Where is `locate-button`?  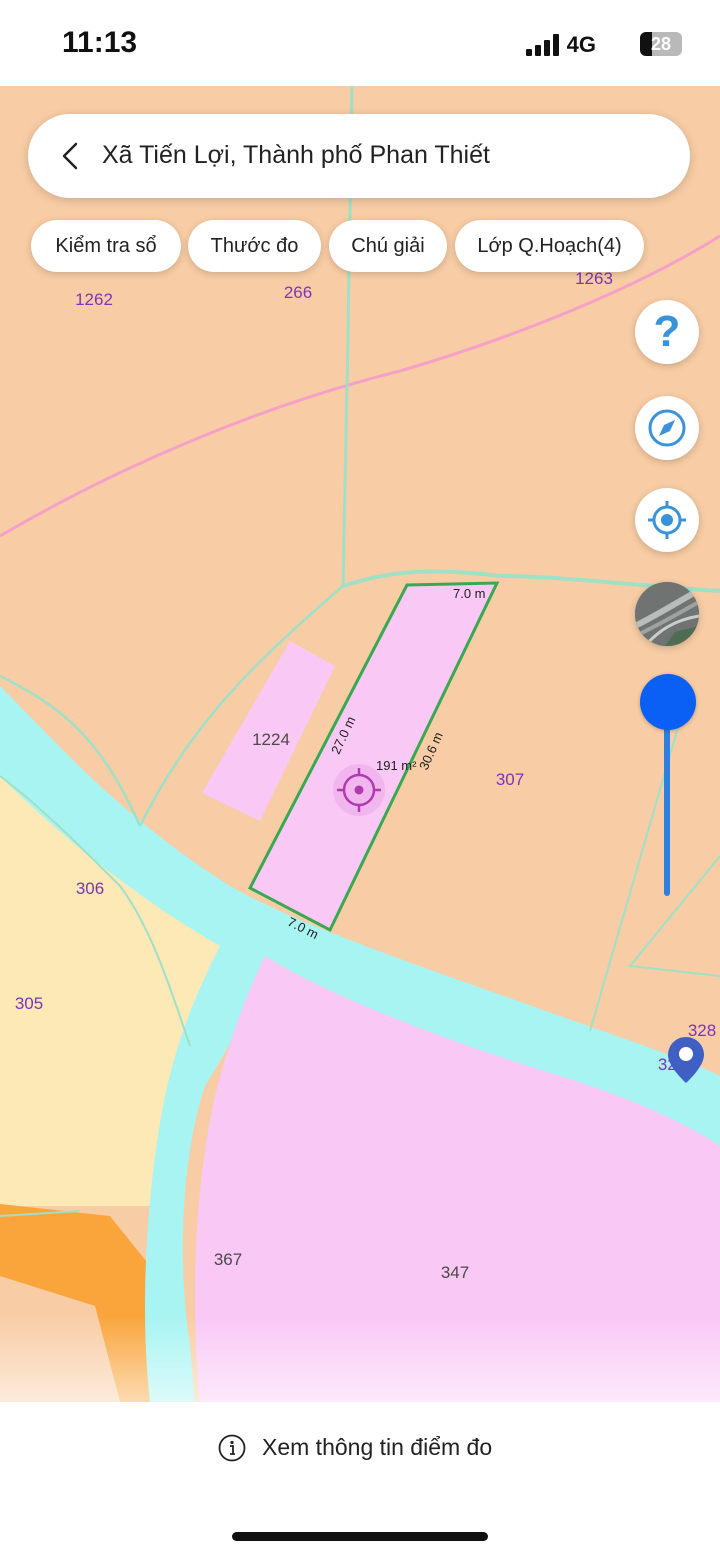
locate-button is located at coordinates (667, 520).